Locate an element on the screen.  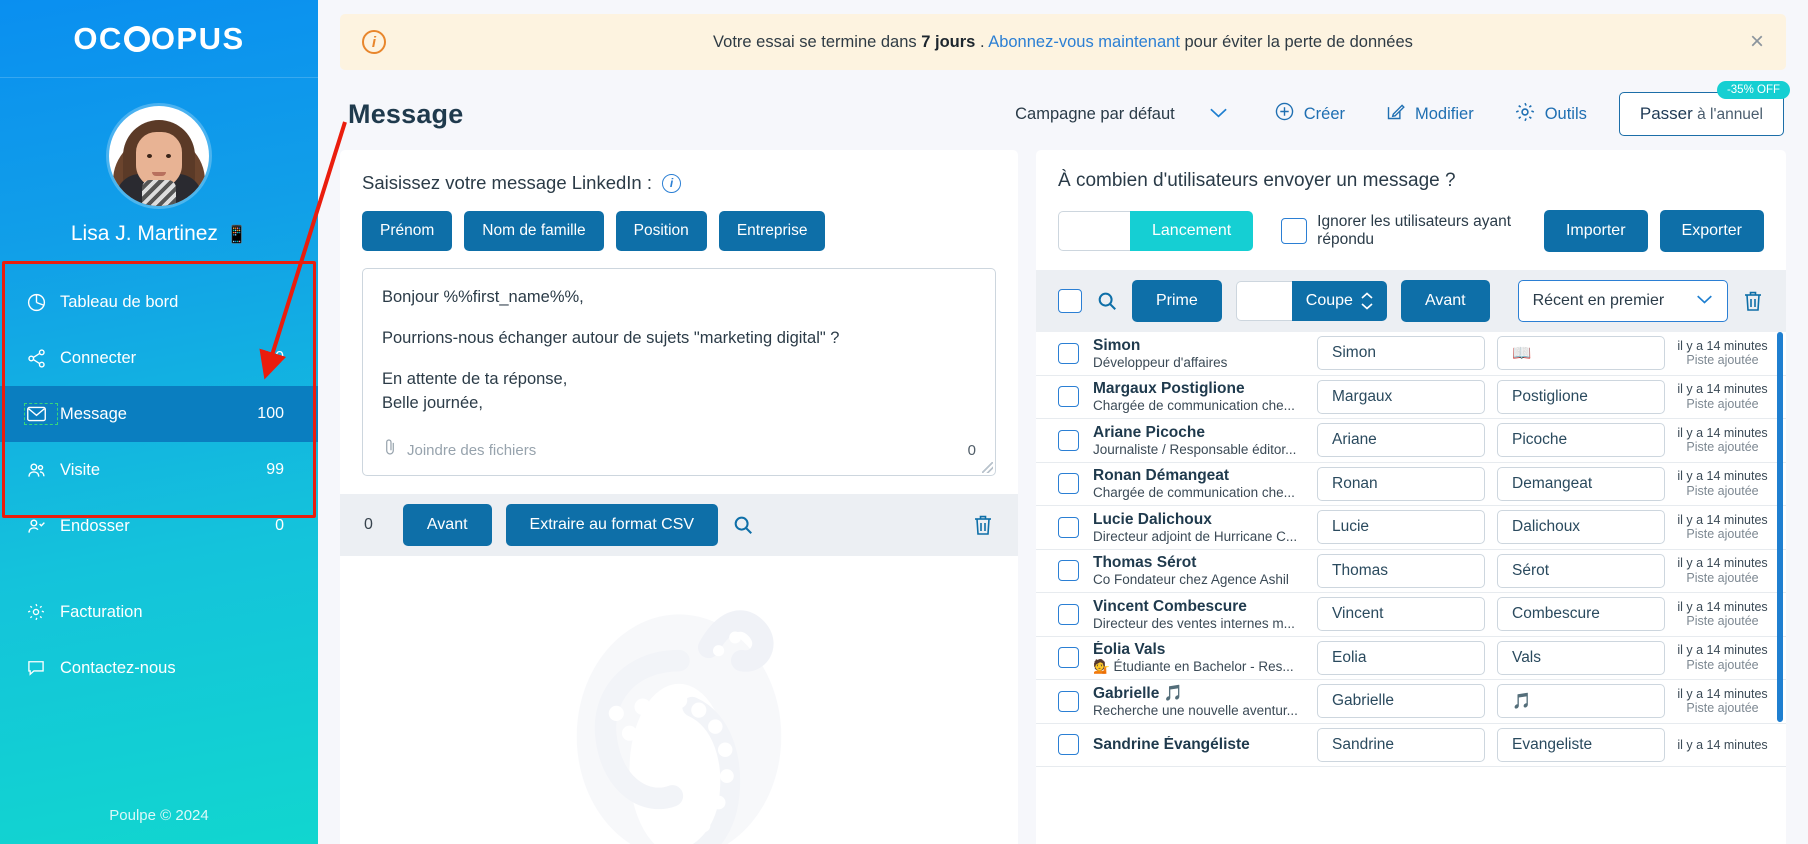
launch-button: Lancement is located at coordinates (1192, 231).